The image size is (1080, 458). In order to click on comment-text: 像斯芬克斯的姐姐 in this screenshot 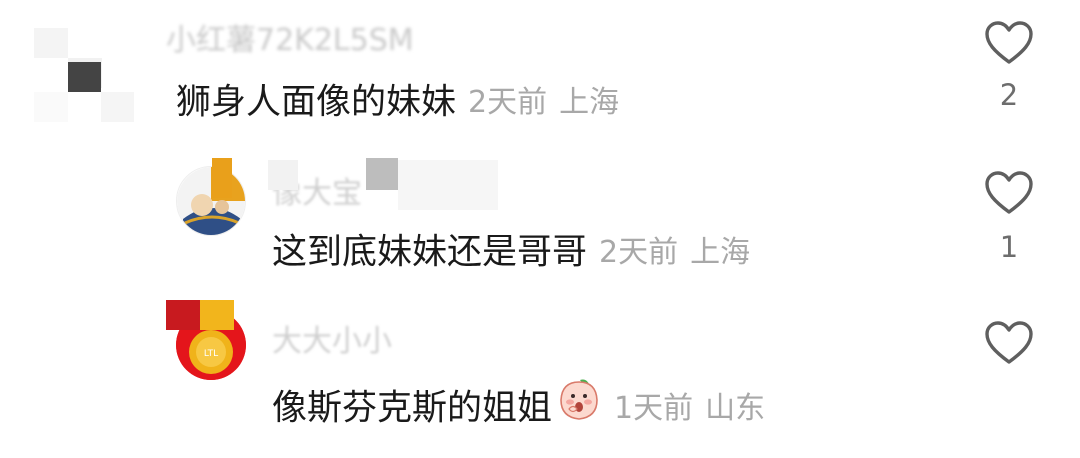, I will do `click(412, 408)`.